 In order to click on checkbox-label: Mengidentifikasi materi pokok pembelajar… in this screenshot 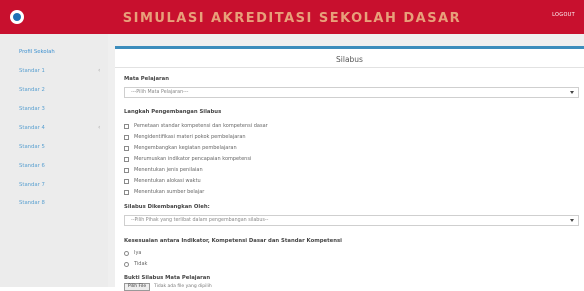, I will do `click(190, 137)`.